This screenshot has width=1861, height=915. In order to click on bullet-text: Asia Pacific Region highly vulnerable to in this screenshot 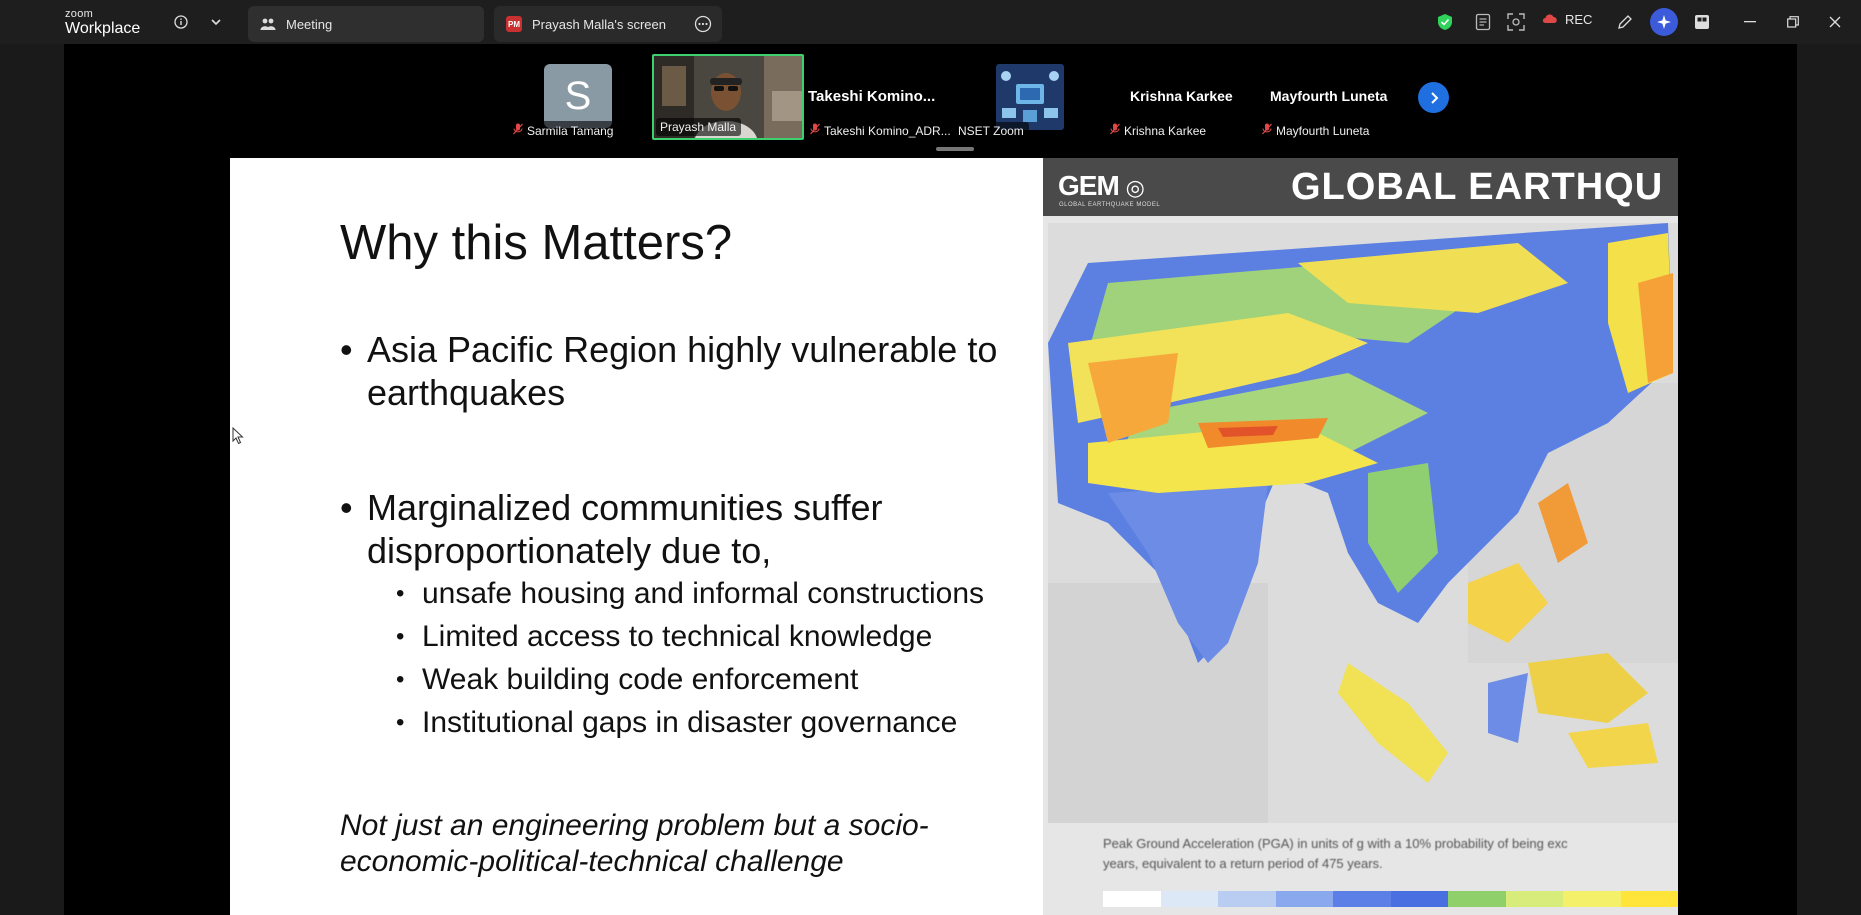, I will do `click(682, 349)`.